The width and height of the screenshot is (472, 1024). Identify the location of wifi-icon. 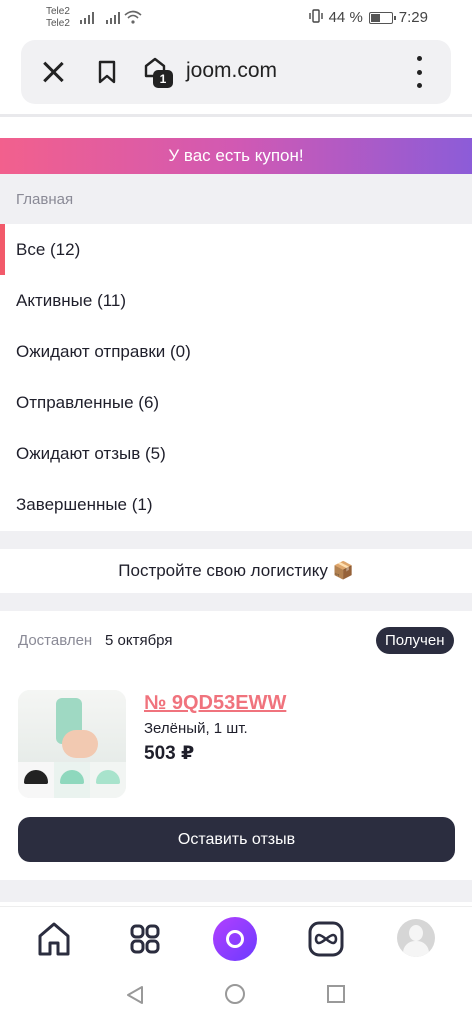
(133, 18).